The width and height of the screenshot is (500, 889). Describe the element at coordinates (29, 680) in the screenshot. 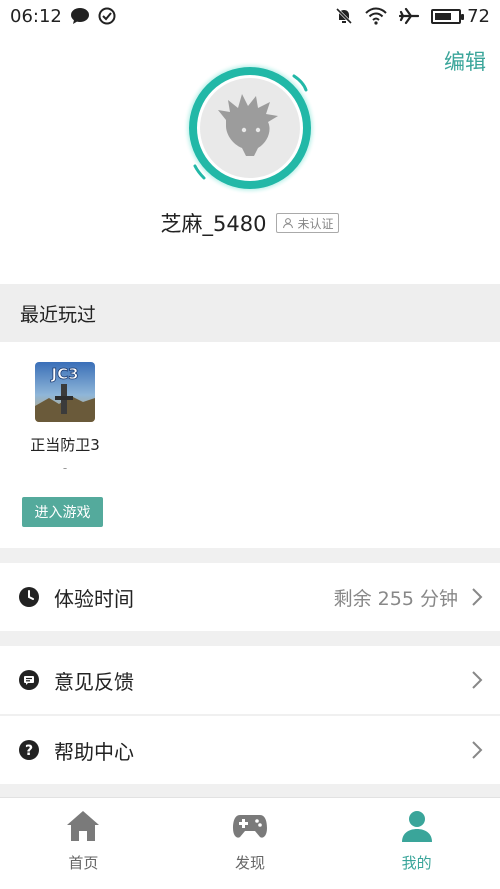

I see `feedback-icon` at that location.